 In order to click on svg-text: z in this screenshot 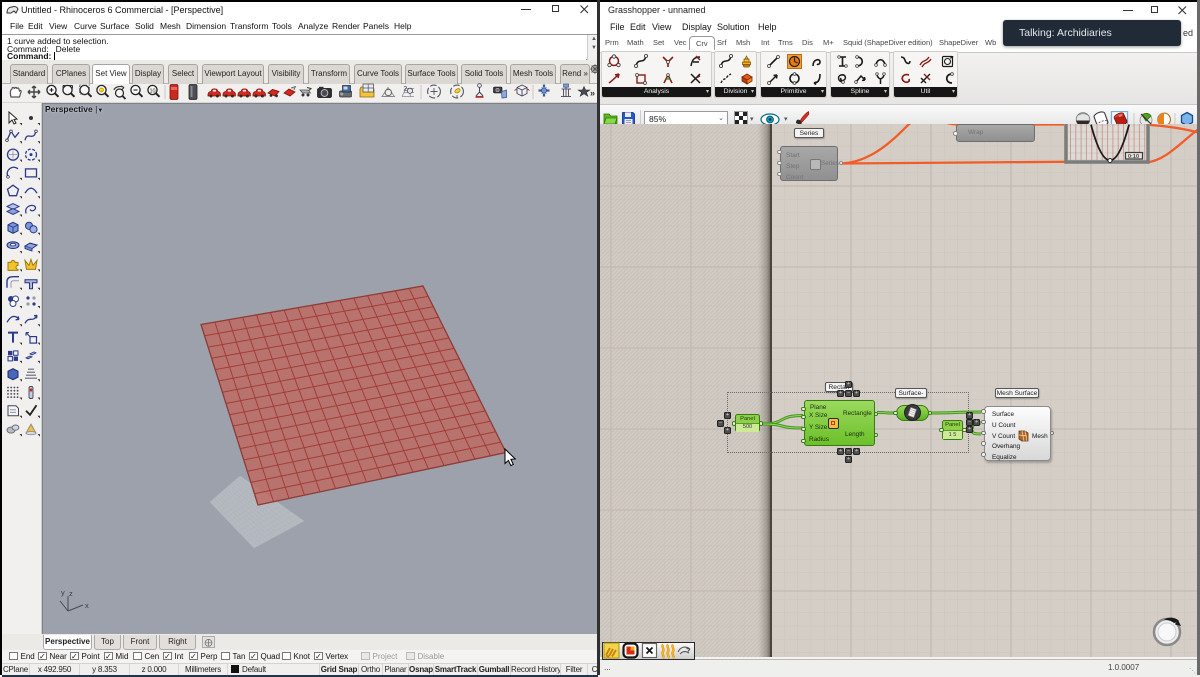, I will do `click(71, 593)`.